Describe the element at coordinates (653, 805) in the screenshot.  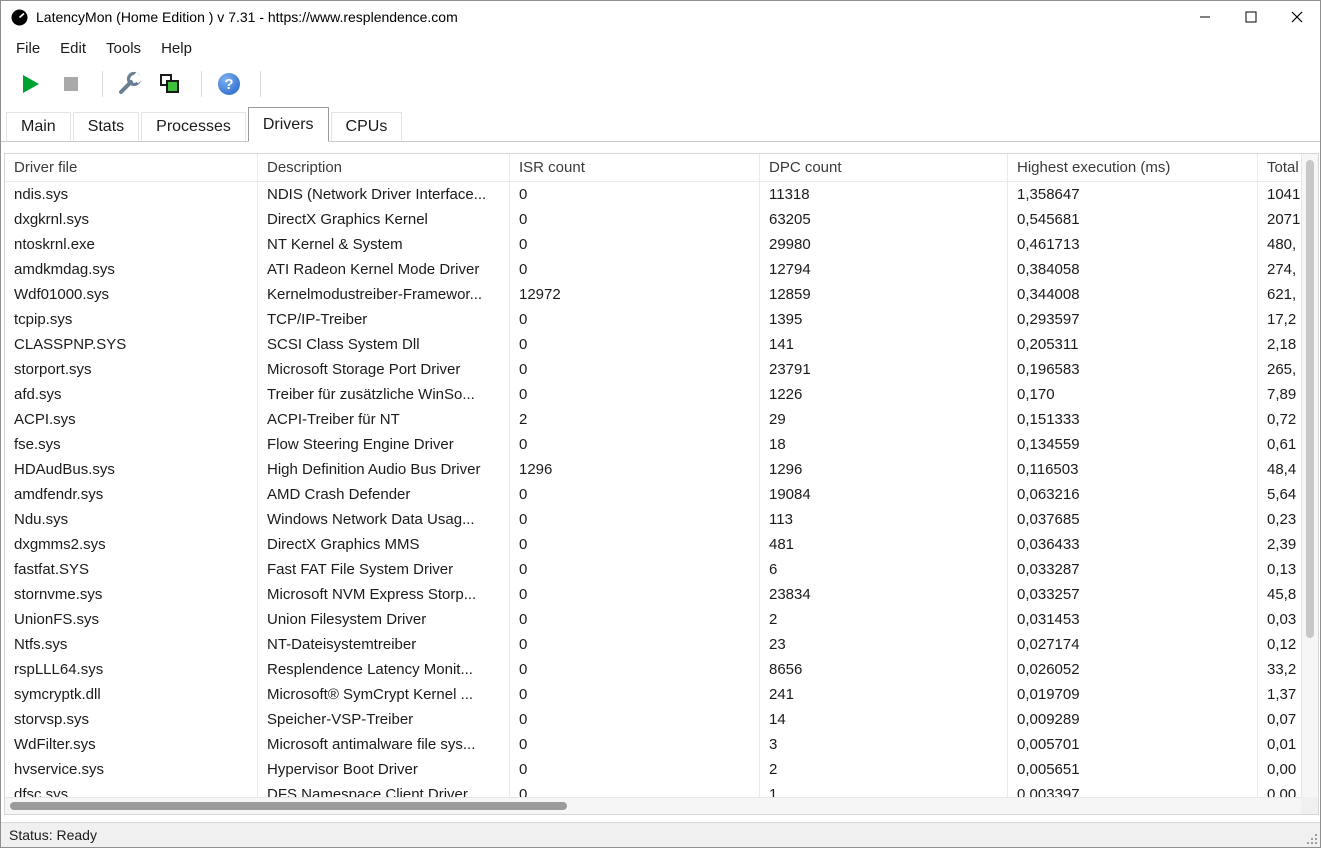
I see `horizontal-scrollbar` at that location.